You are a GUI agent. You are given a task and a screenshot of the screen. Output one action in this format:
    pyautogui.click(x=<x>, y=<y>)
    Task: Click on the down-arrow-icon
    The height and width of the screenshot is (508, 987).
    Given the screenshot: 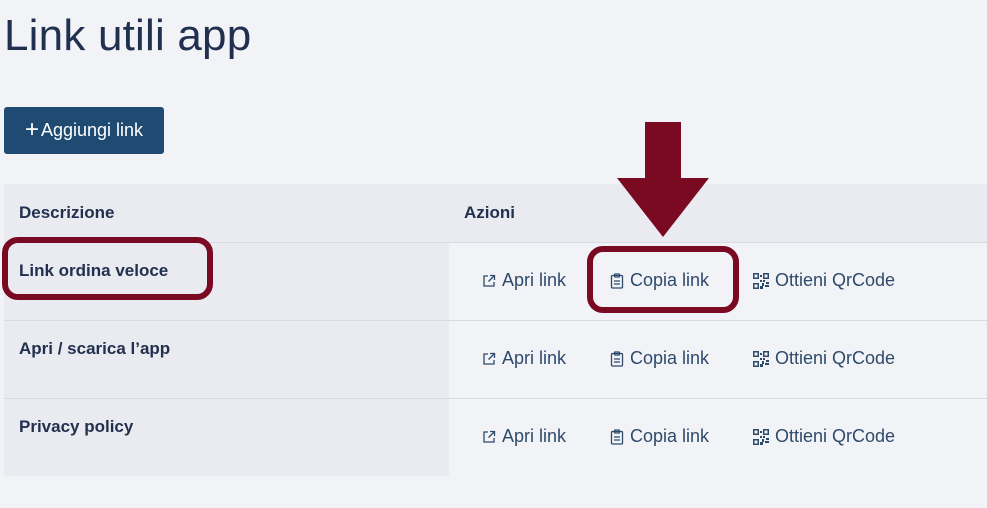 What is the action you would take?
    pyautogui.click(x=663, y=179)
    